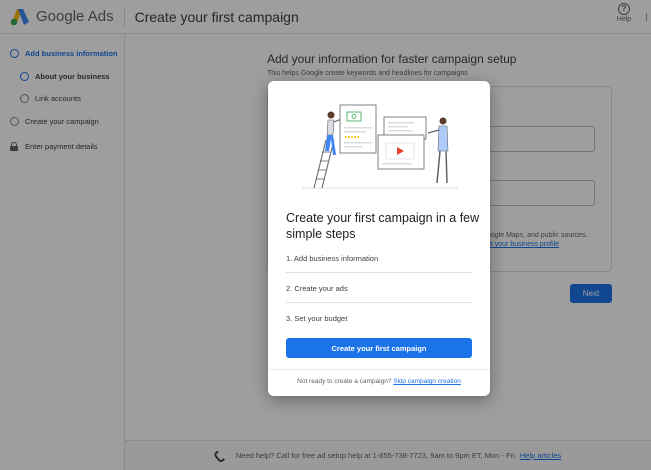  Describe the element at coordinates (332, 258) in the screenshot. I see `dialog-step-item: 1. Add business information` at that location.